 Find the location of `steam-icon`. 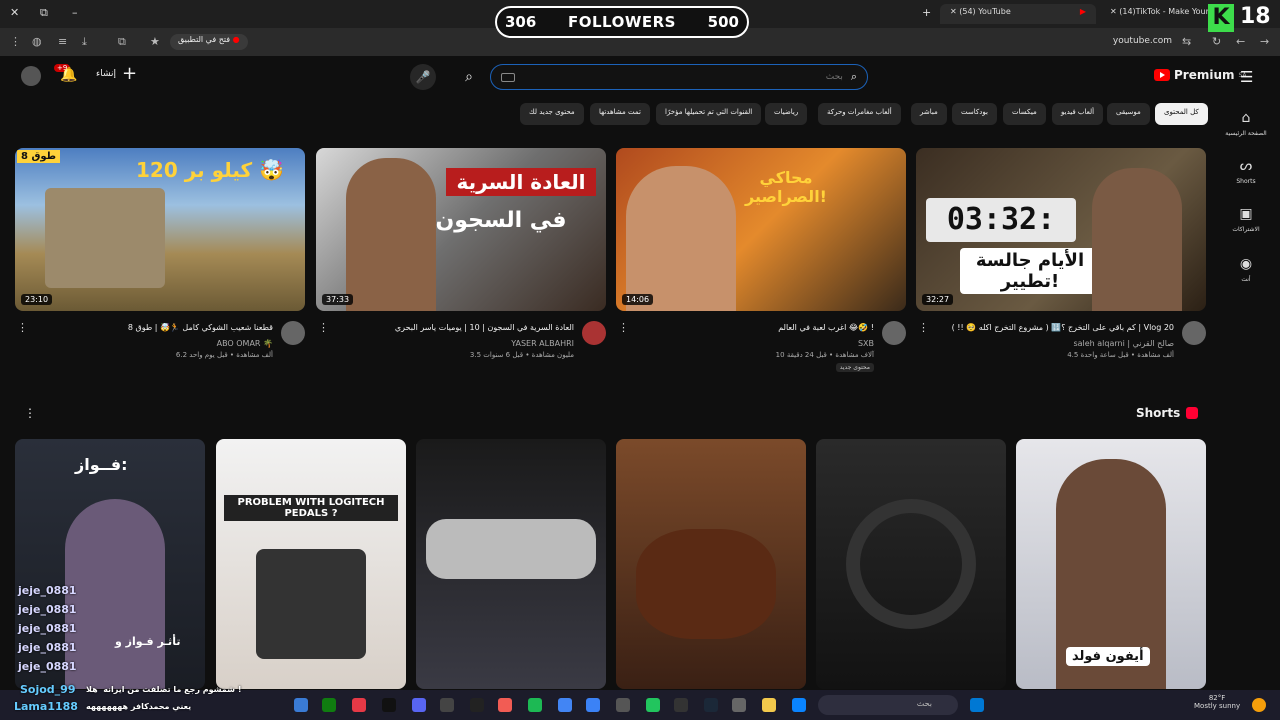

steam-icon is located at coordinates (711, 705).